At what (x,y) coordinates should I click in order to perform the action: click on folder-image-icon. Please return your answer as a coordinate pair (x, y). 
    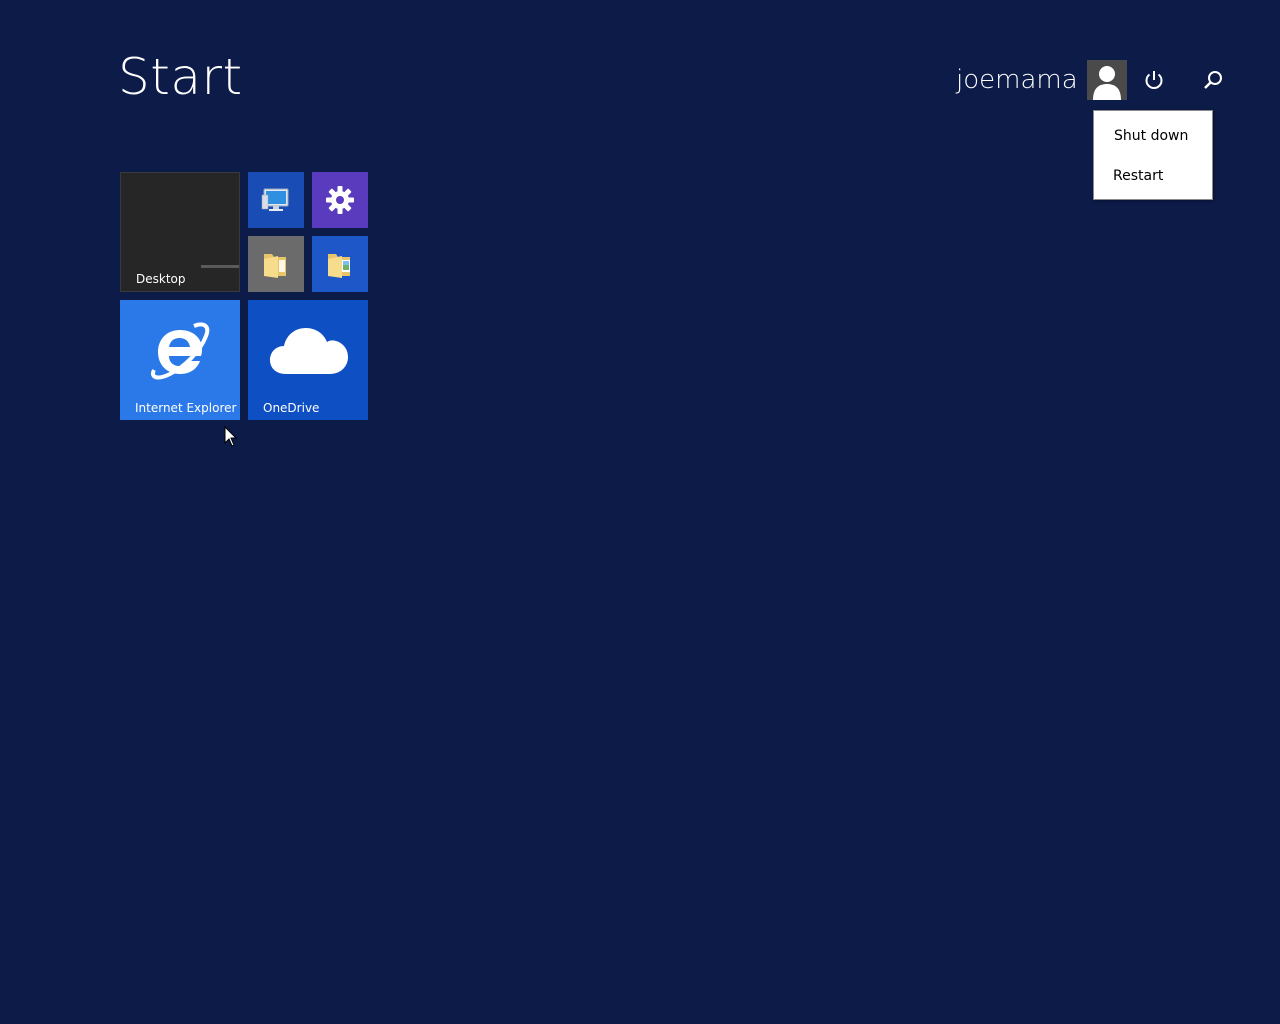
    Looking at the image, I should click on (339, 266).